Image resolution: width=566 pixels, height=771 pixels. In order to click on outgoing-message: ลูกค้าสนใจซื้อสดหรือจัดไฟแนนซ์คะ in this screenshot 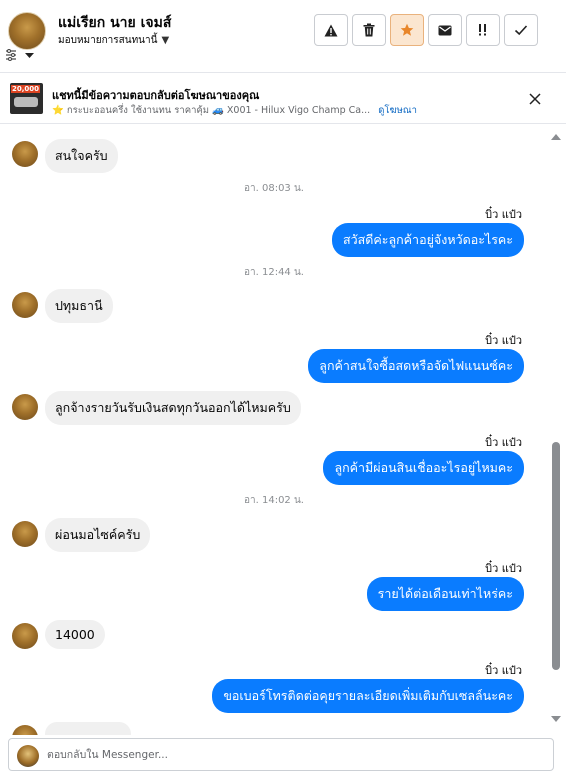, I will do `click(416, 366)`.